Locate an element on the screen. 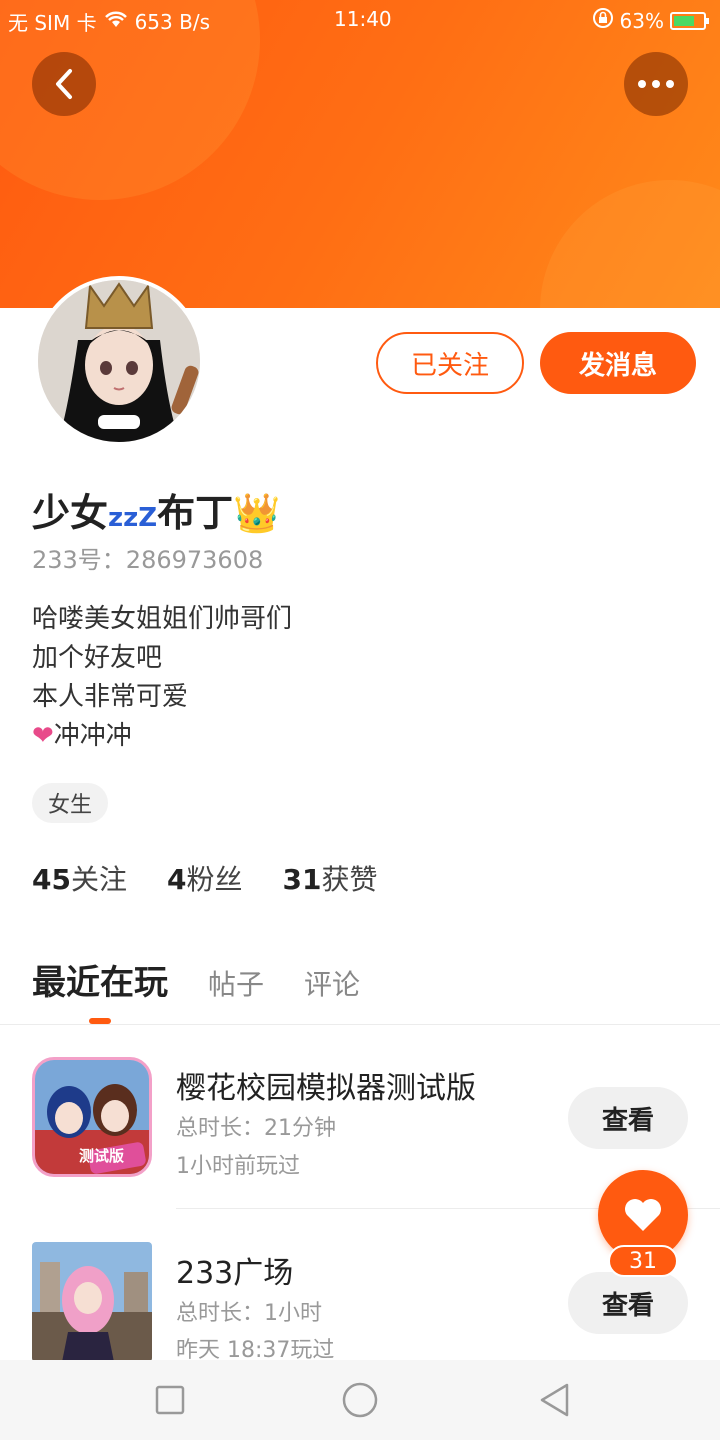 The width and height of the screenshot is (720, 1440). square-icon is located at coordinates (170, 1400).